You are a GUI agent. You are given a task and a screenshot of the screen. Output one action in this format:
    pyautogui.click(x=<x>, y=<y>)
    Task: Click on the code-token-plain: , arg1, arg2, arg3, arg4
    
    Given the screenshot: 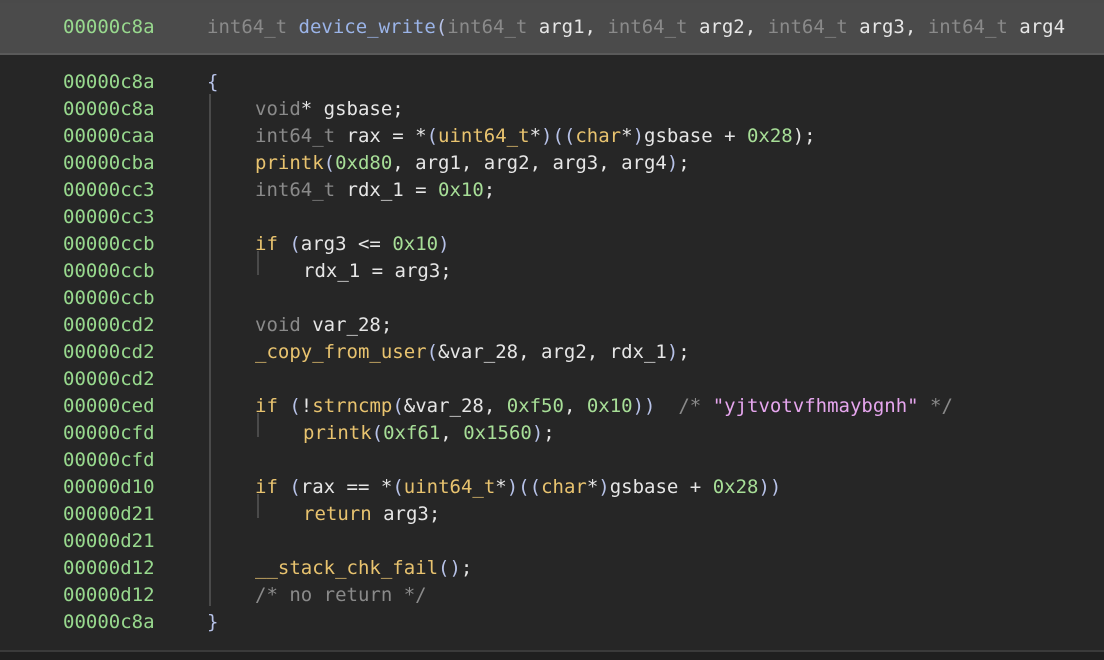 What is the action you would take?
    pyautogui.click(x=529, y=163)
    